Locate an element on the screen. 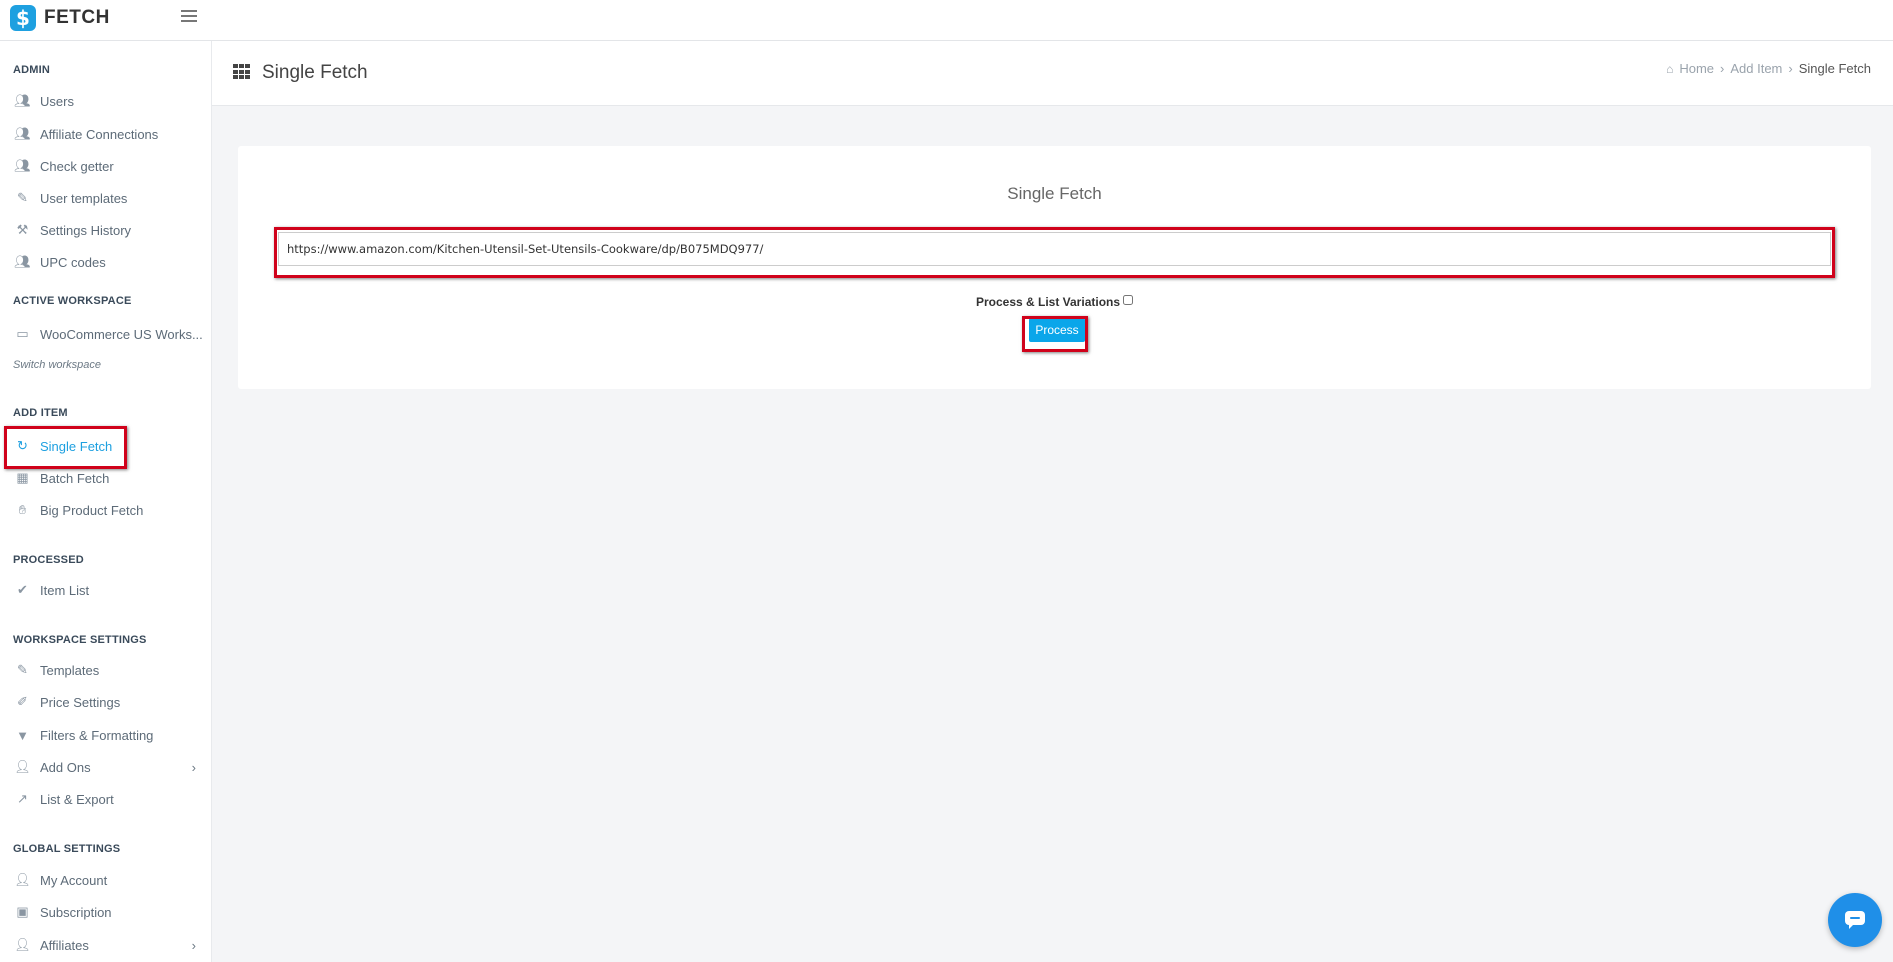  monitor-icon: ▭ is located at coordinates (22, 333).